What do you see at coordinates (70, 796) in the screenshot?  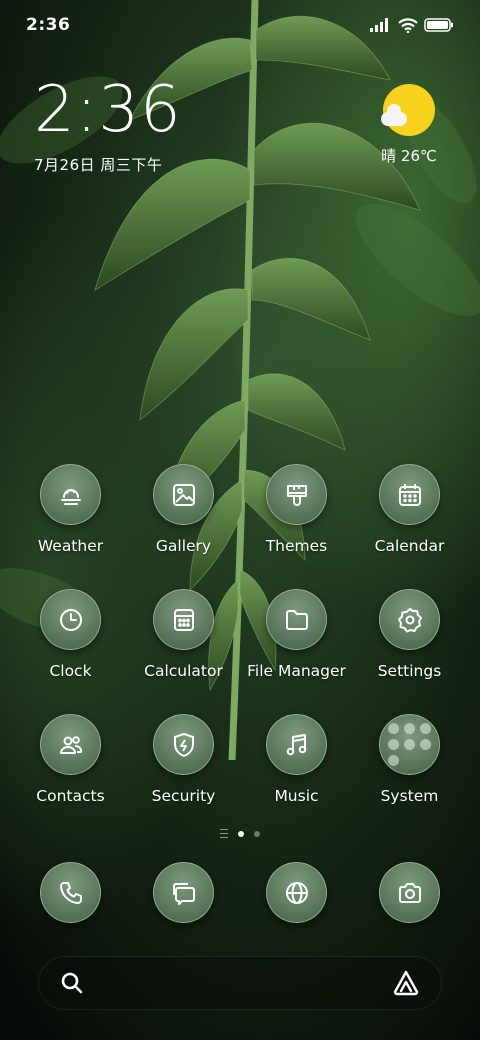 I see `app-label: Contacts` at bounding box center [70, 796].